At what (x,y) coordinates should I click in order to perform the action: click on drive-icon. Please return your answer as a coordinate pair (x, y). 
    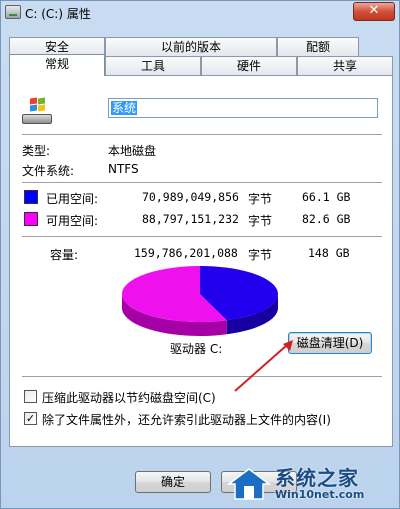
    Looking at the image, I should click on (13, 12).